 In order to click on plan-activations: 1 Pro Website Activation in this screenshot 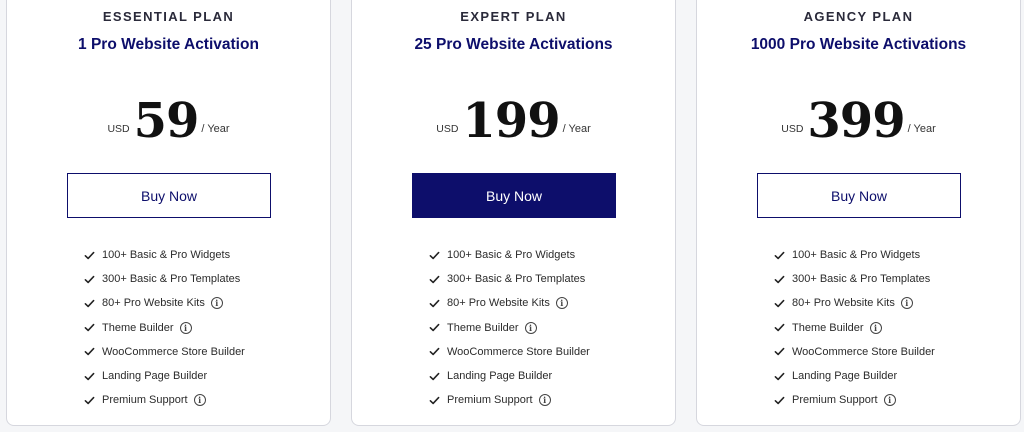, I will do `click(168, 44)`.